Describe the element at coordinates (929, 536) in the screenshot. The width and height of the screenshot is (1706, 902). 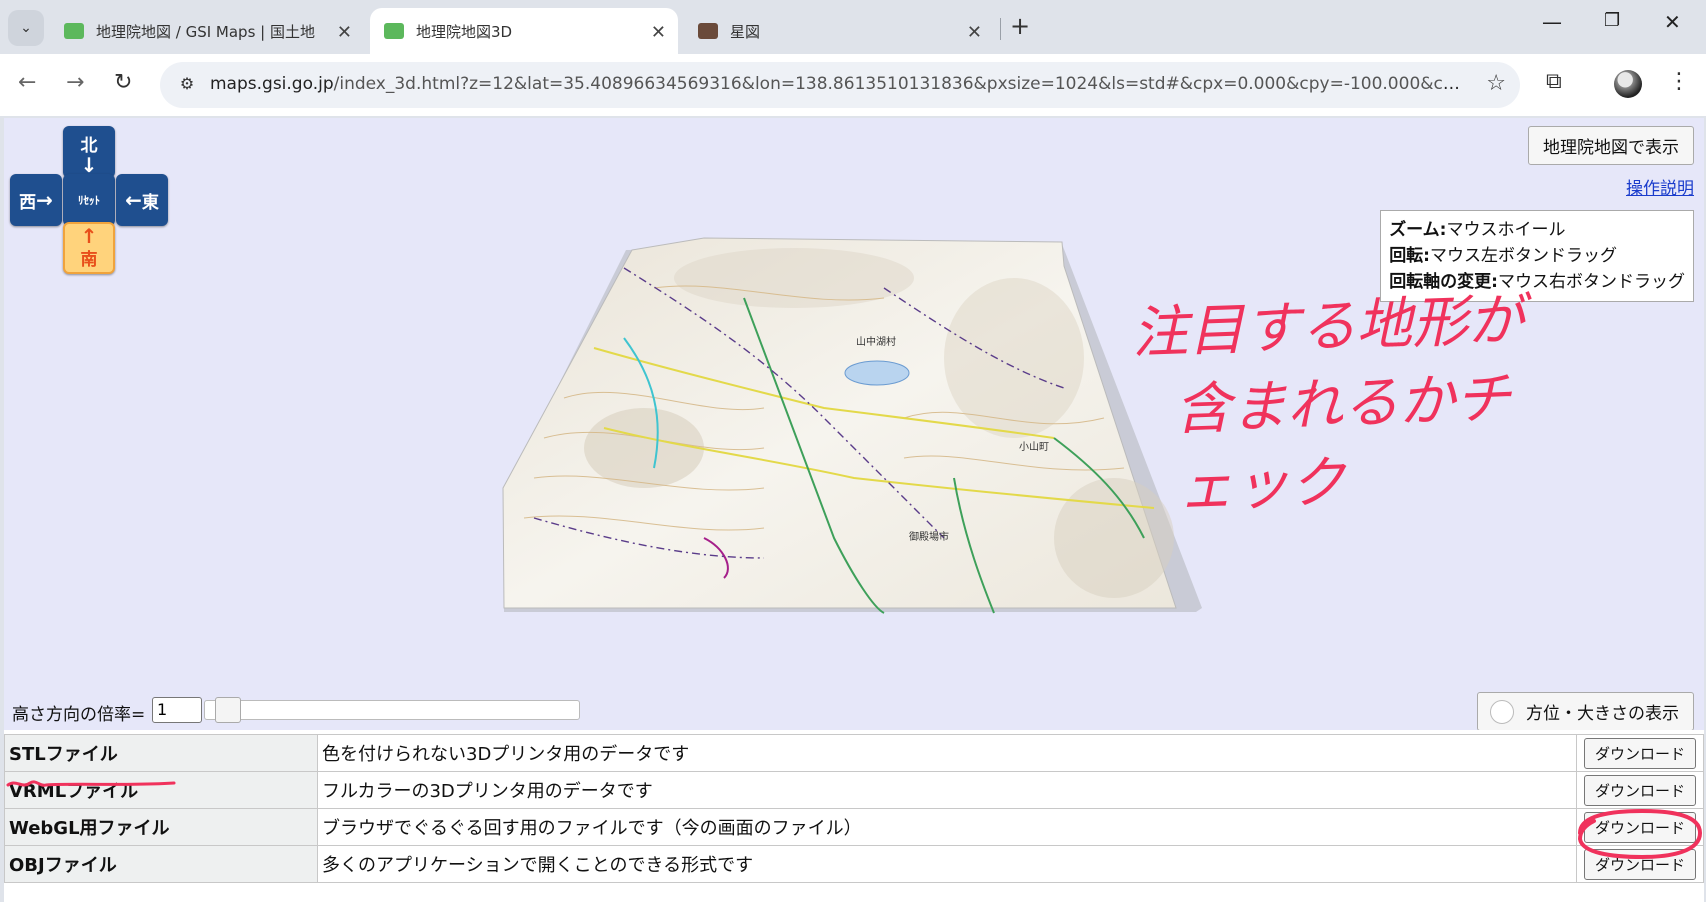
I see `place-label: 御殿場市` at that location.